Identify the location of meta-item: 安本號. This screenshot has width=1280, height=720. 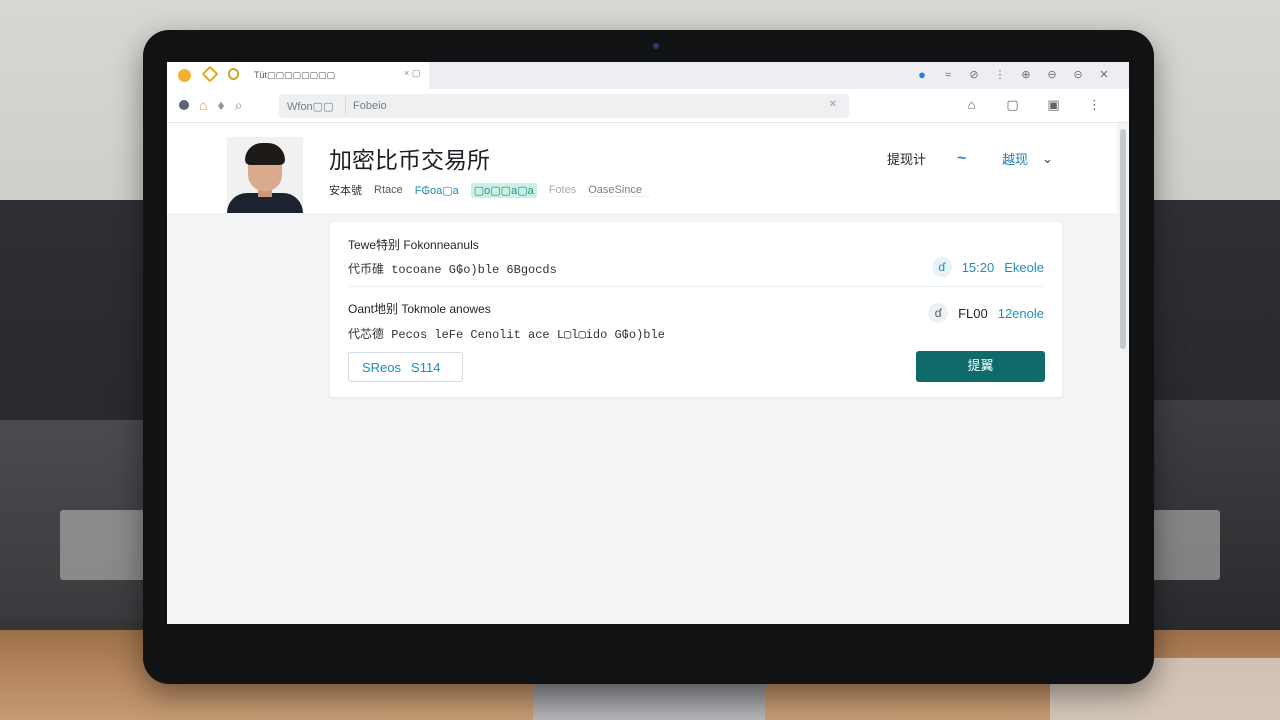
(345, 191).